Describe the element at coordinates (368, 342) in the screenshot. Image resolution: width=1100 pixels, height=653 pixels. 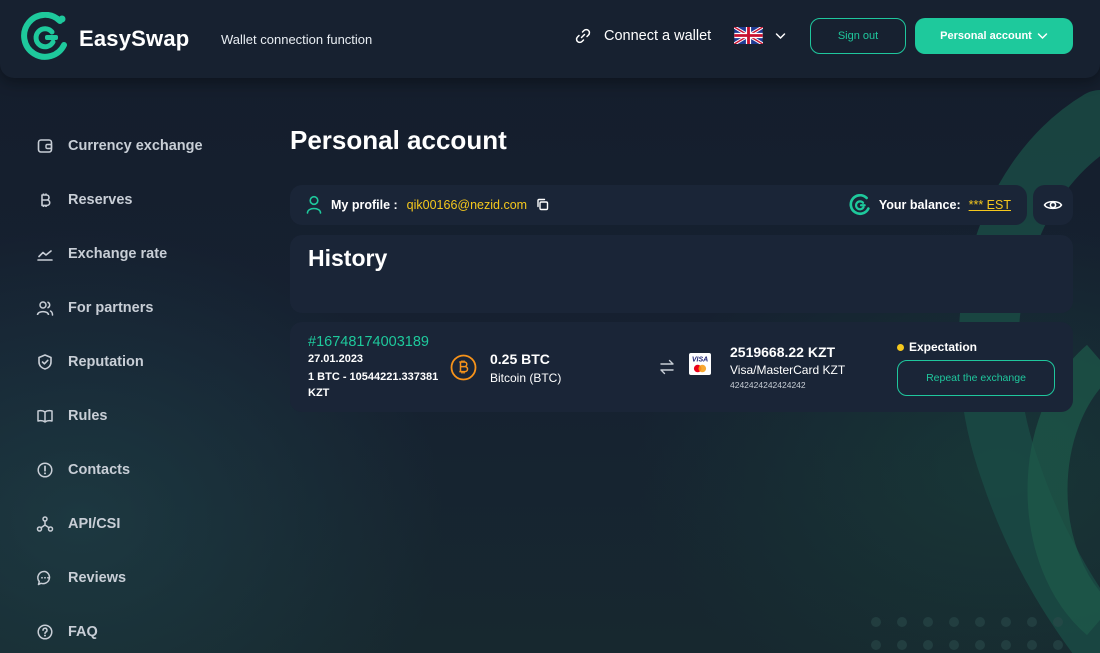
I see `order-id-link: #16748174003189` at that location.